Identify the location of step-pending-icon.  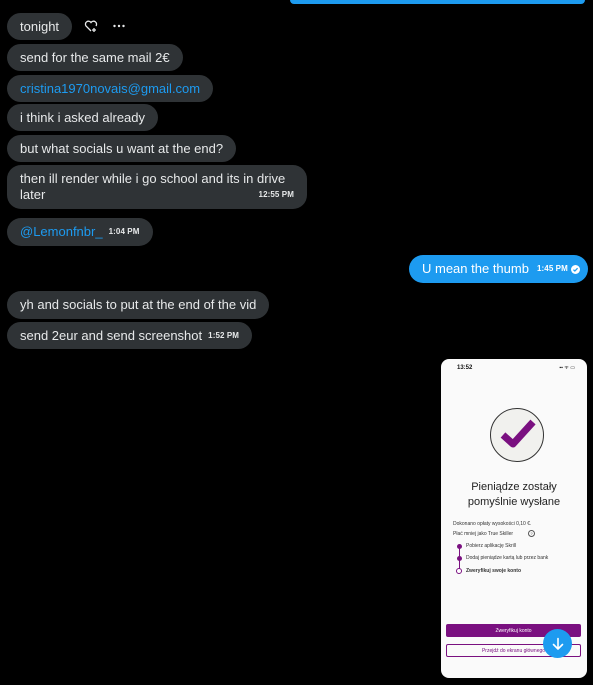
(459, 571).